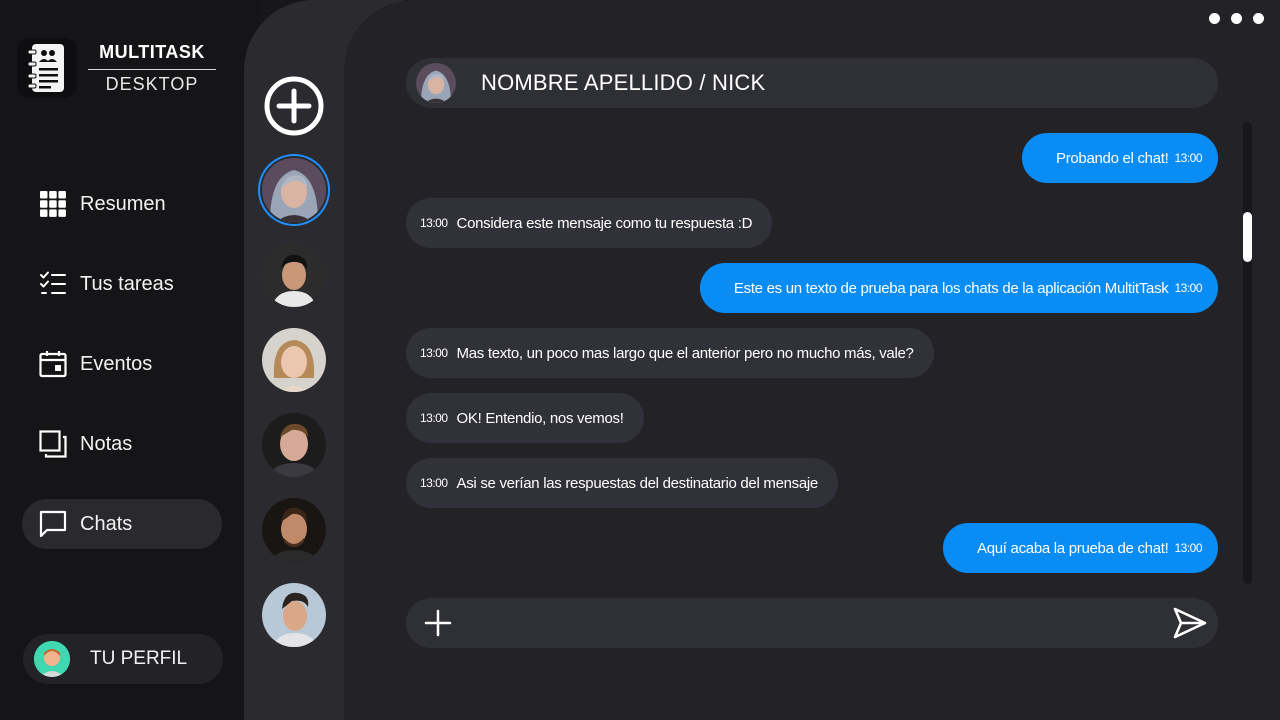  I want to click on chat-contact-avatar, so click(436, 83).